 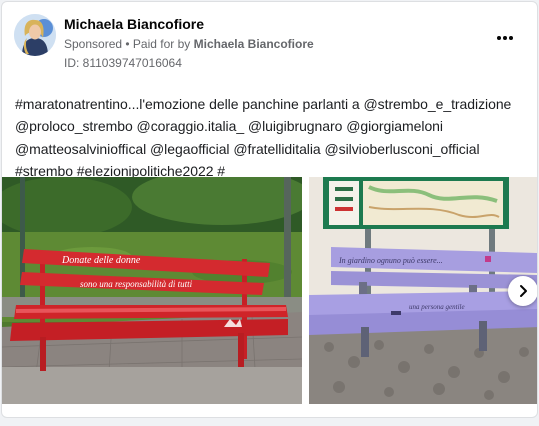 What do you see at coordinates (163, 44) in the screenshot?
I see `paid-for-prefix: Paid for by` at bounding box center [163, 44].